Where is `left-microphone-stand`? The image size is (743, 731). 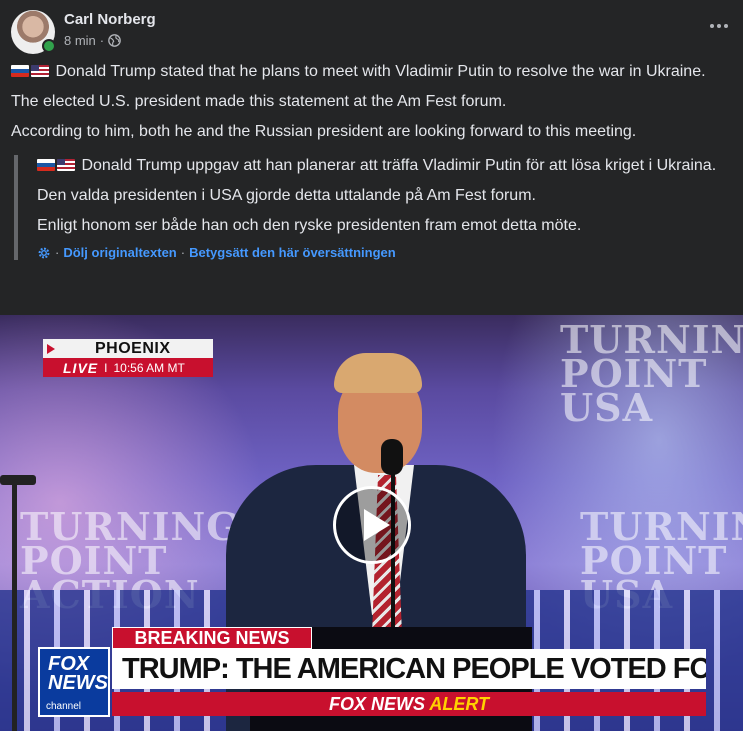 left-microphone-stand is located at coordinates (20, 603).